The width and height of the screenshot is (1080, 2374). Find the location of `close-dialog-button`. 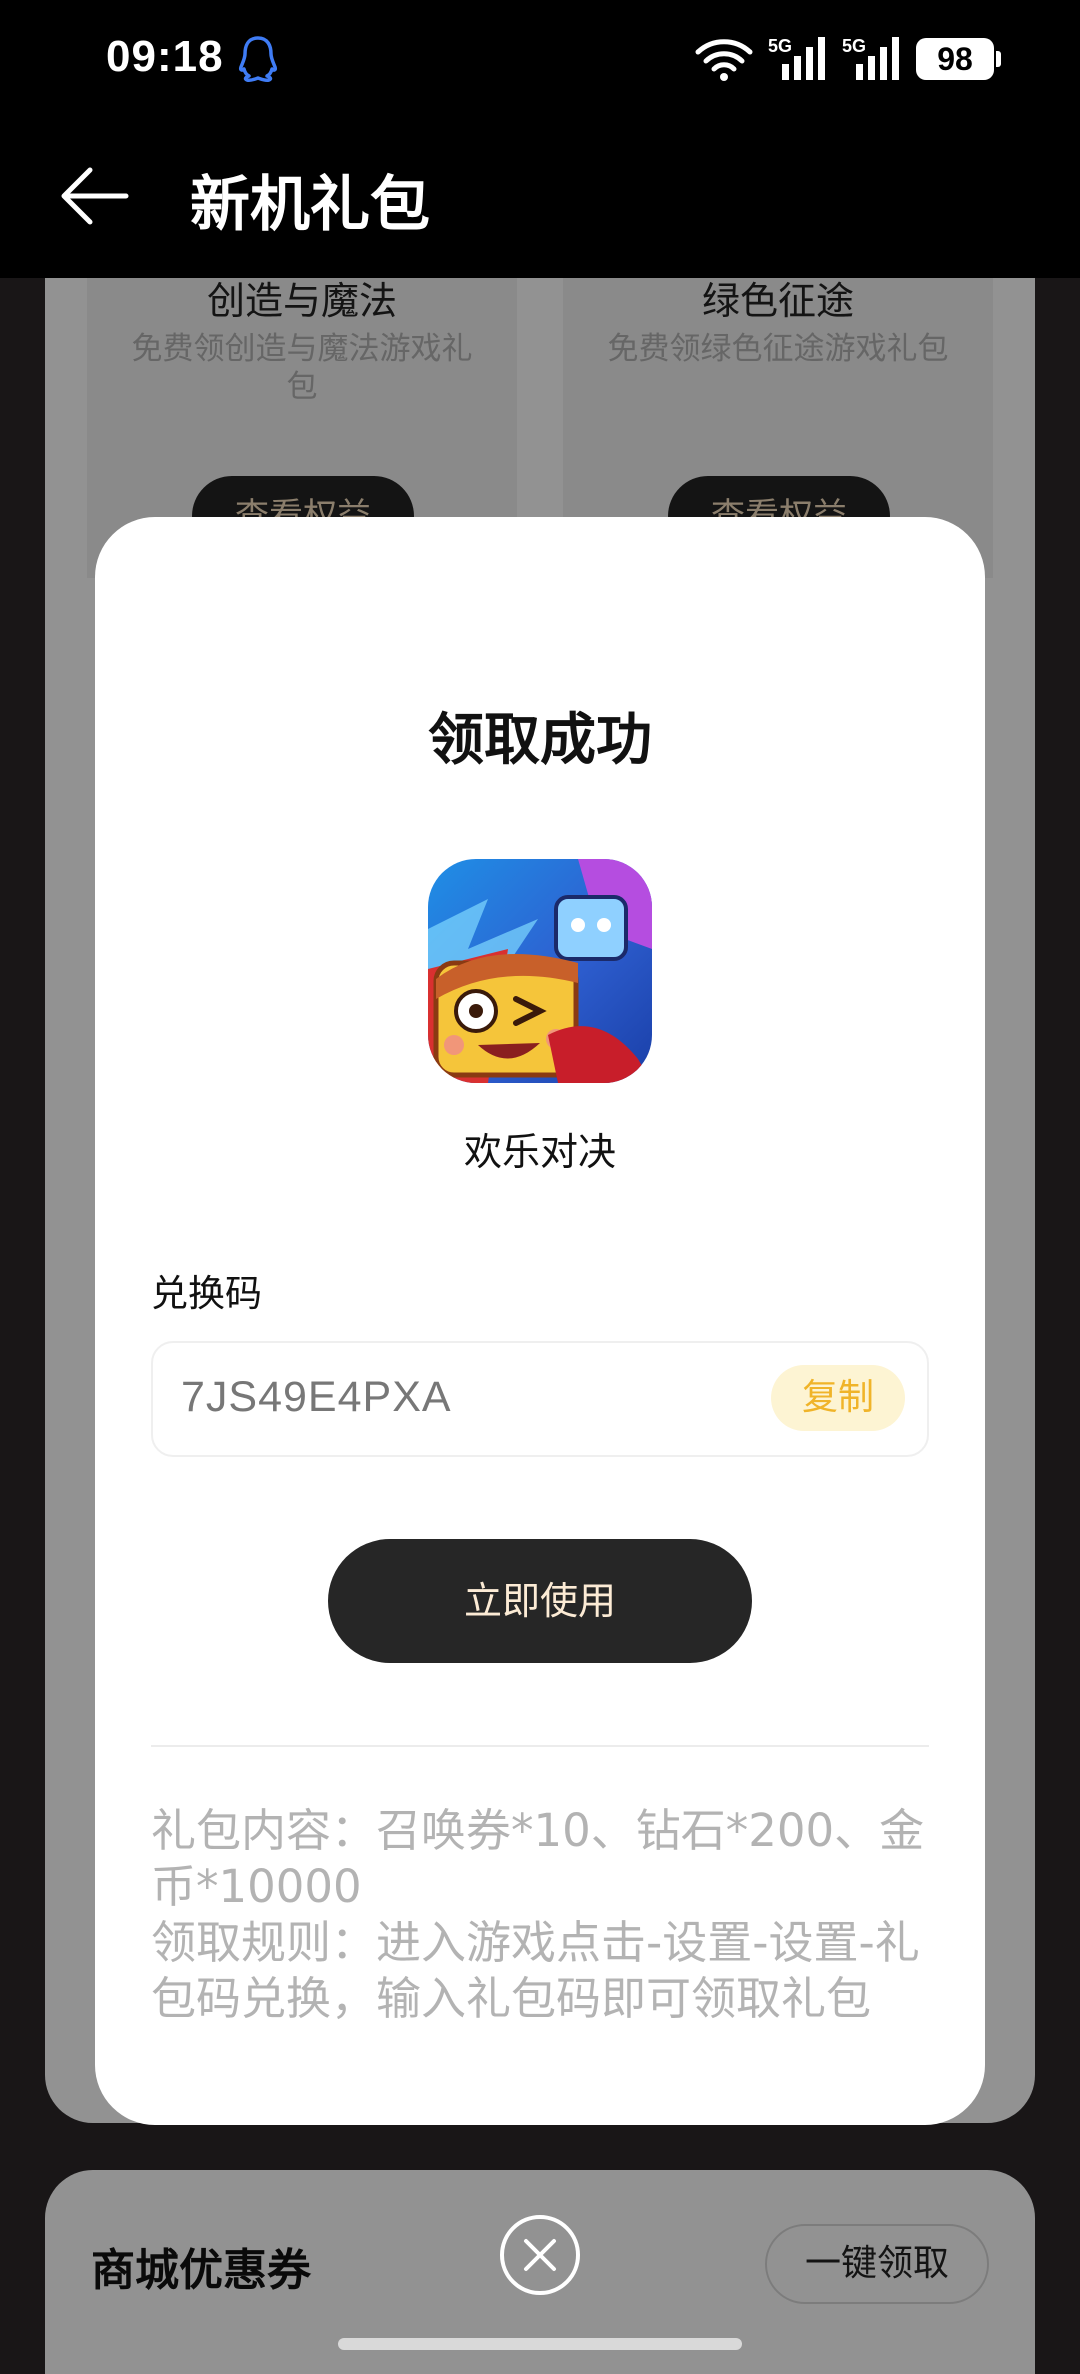

close-dialog-button is located at coordinates (540, 2255).